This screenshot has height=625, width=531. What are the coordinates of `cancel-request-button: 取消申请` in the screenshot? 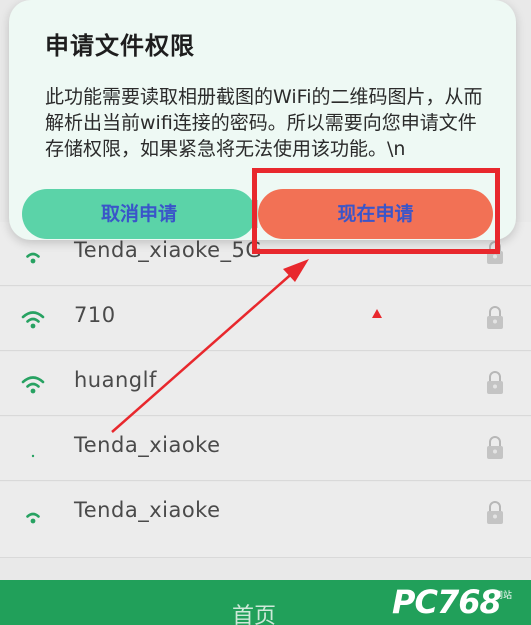 It's located at (139, 214).